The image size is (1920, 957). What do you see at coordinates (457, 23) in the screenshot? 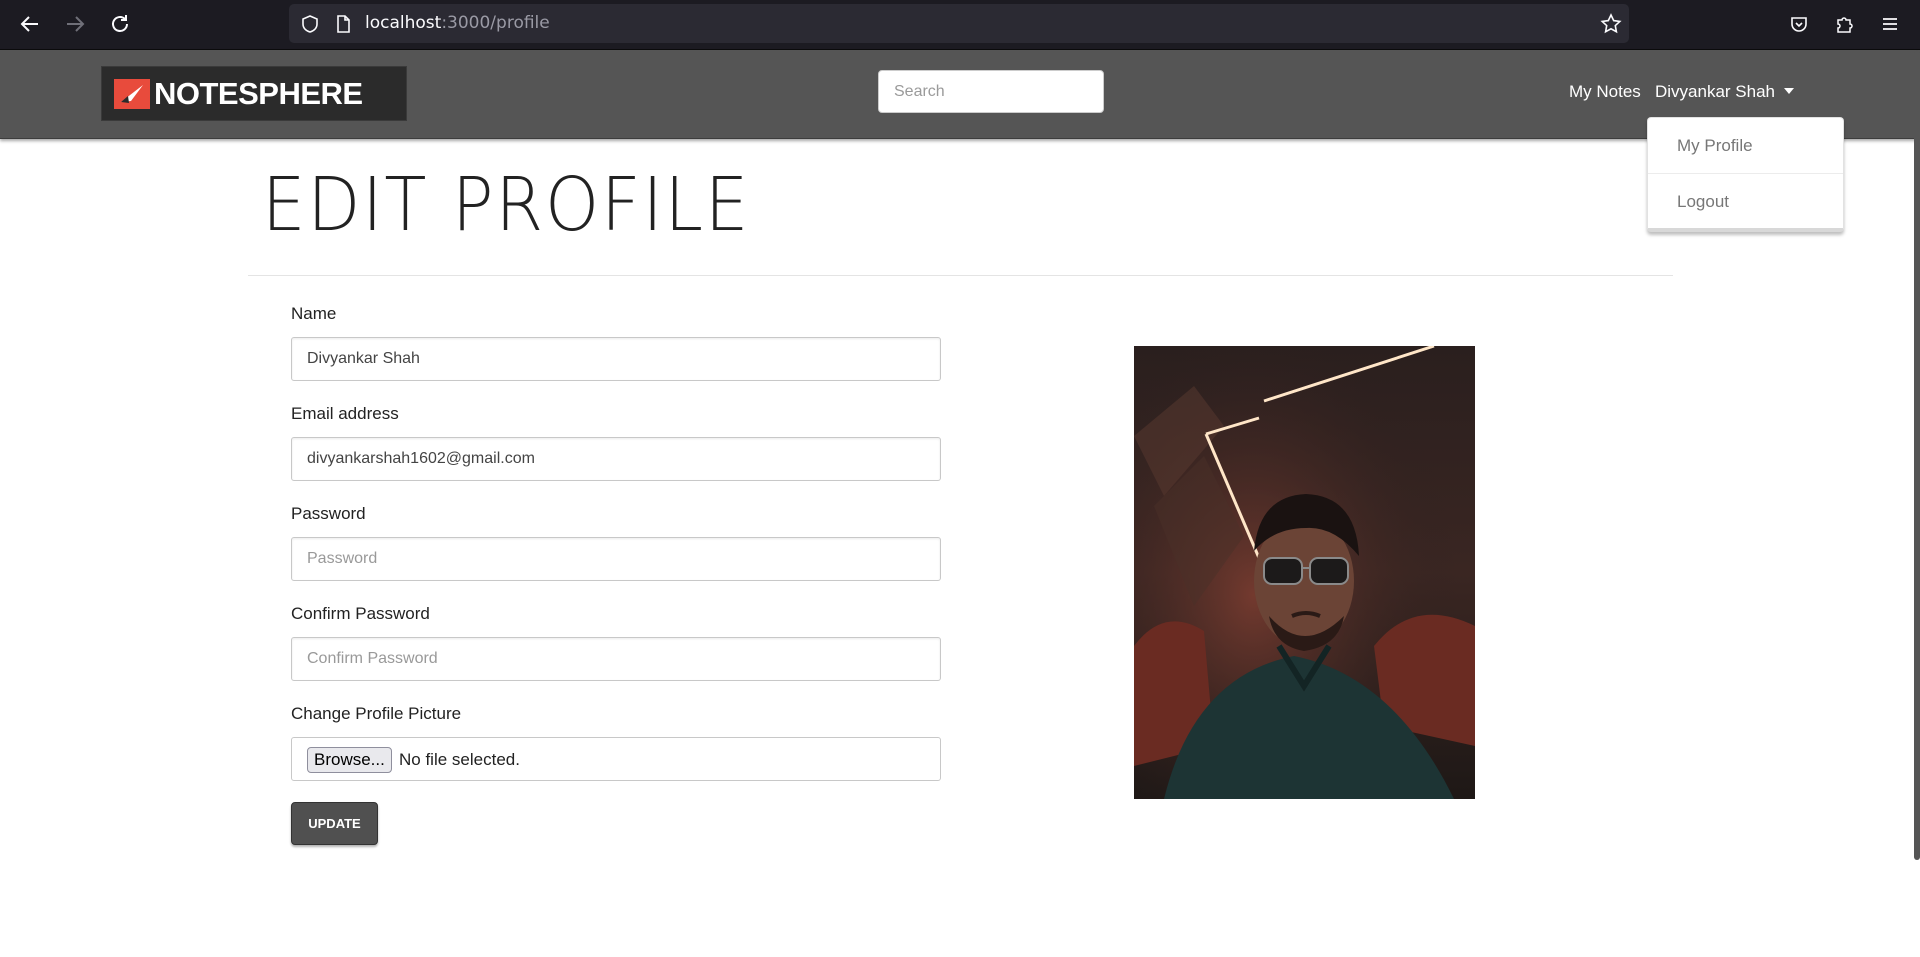
I see `url-text: localhost:3000/profile` at bounding box center [457, 23].